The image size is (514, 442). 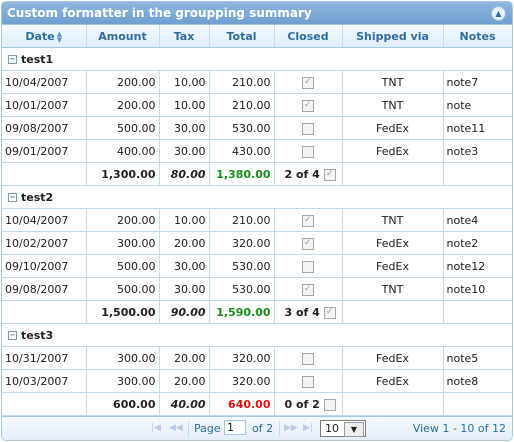 I want to click on summary-closed: 0 of 2, so click(x=308, y=404).